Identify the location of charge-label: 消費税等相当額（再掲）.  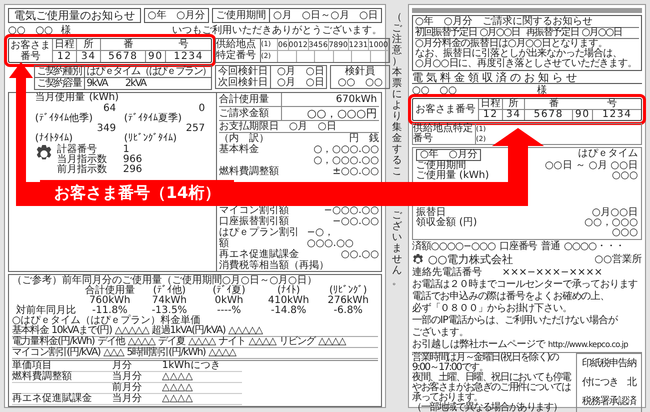
(274, 265).